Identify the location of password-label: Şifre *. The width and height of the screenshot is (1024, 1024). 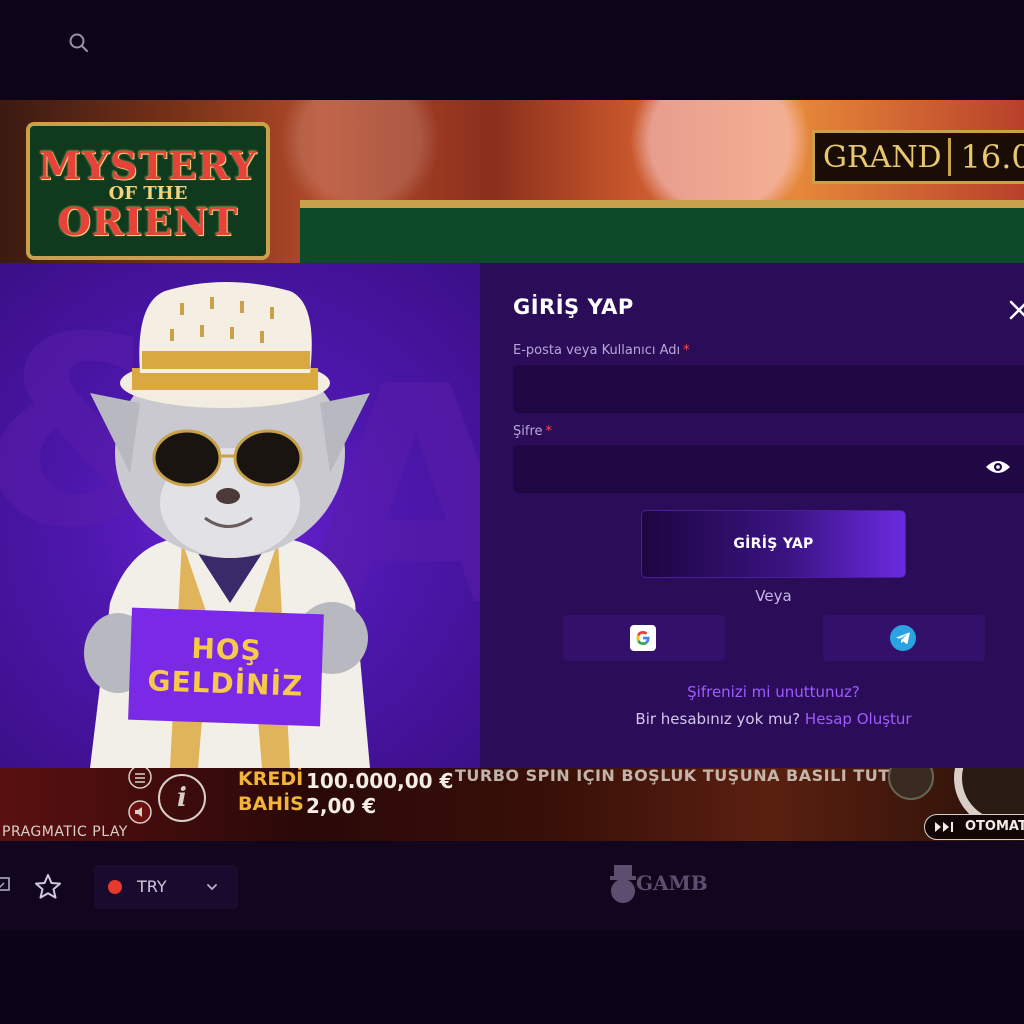
(532, 431).